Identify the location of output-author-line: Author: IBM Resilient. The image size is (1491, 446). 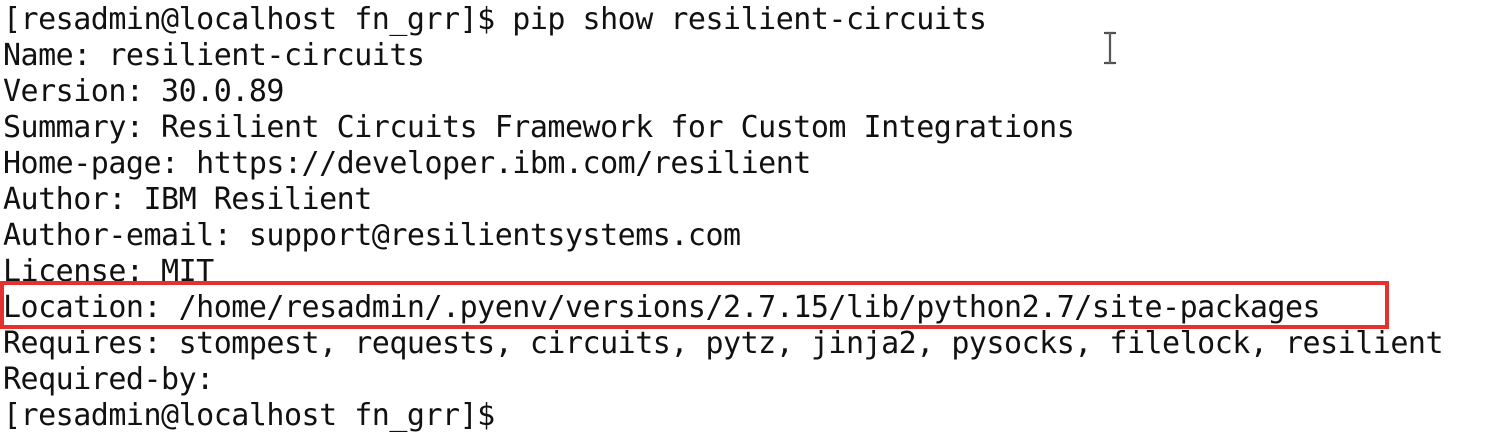
(187, 199).